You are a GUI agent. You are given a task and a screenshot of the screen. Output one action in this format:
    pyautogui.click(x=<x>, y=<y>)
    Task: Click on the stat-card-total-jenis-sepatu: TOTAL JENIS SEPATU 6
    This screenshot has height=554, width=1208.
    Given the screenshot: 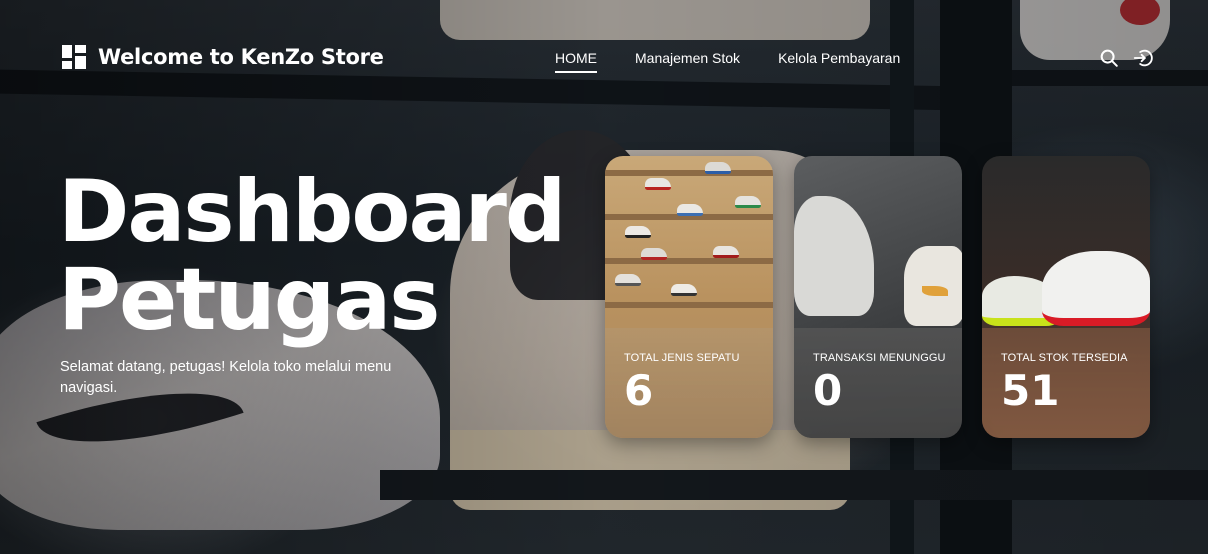 What is the action you would take?
    pyautogui.click(x=689, y=297)
    